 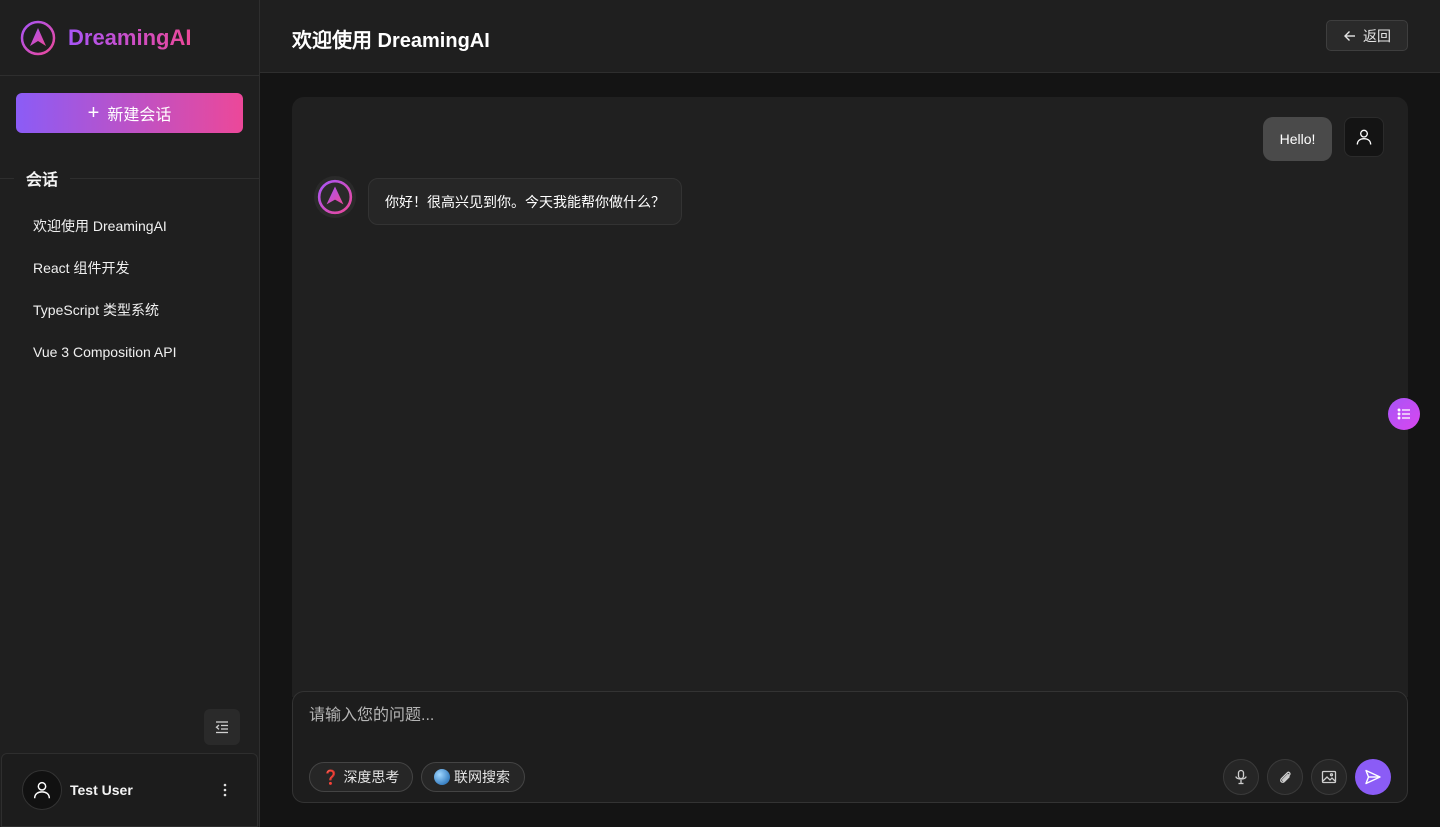 I want to click on new-chat-button: + 新建会话, so click(x=129, y=113).